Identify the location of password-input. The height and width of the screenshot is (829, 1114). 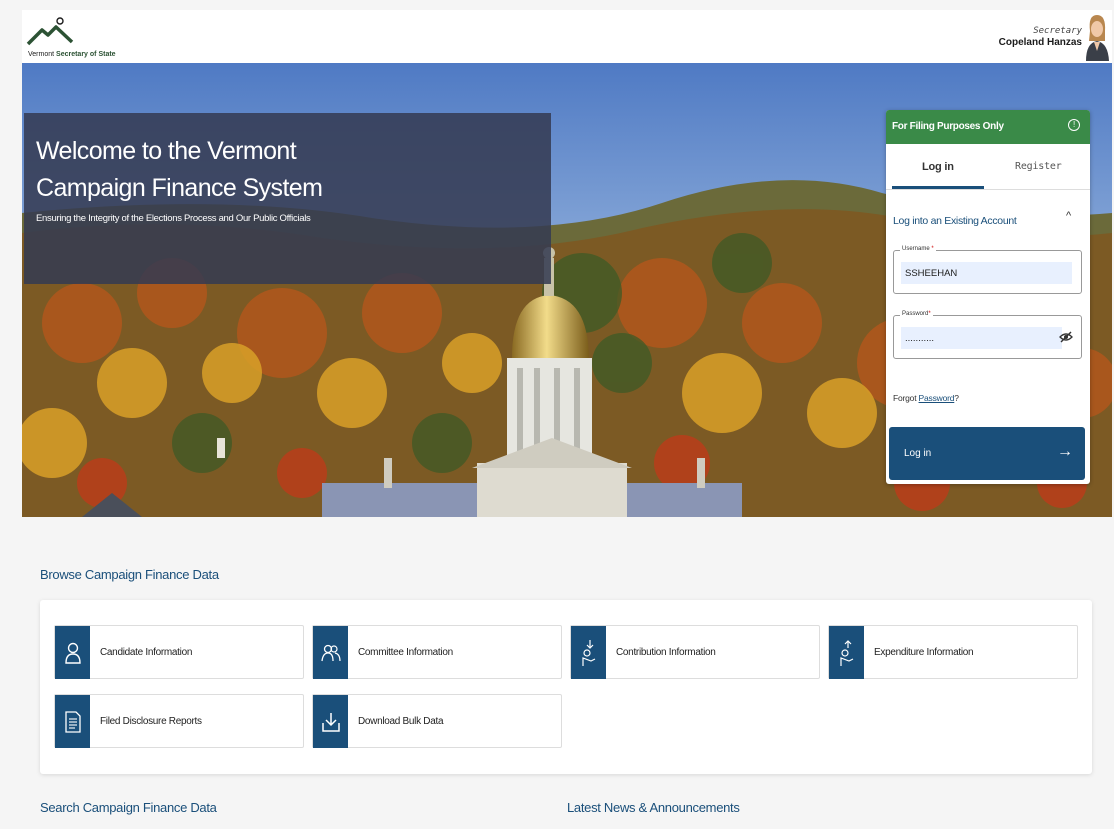
(981, 338).